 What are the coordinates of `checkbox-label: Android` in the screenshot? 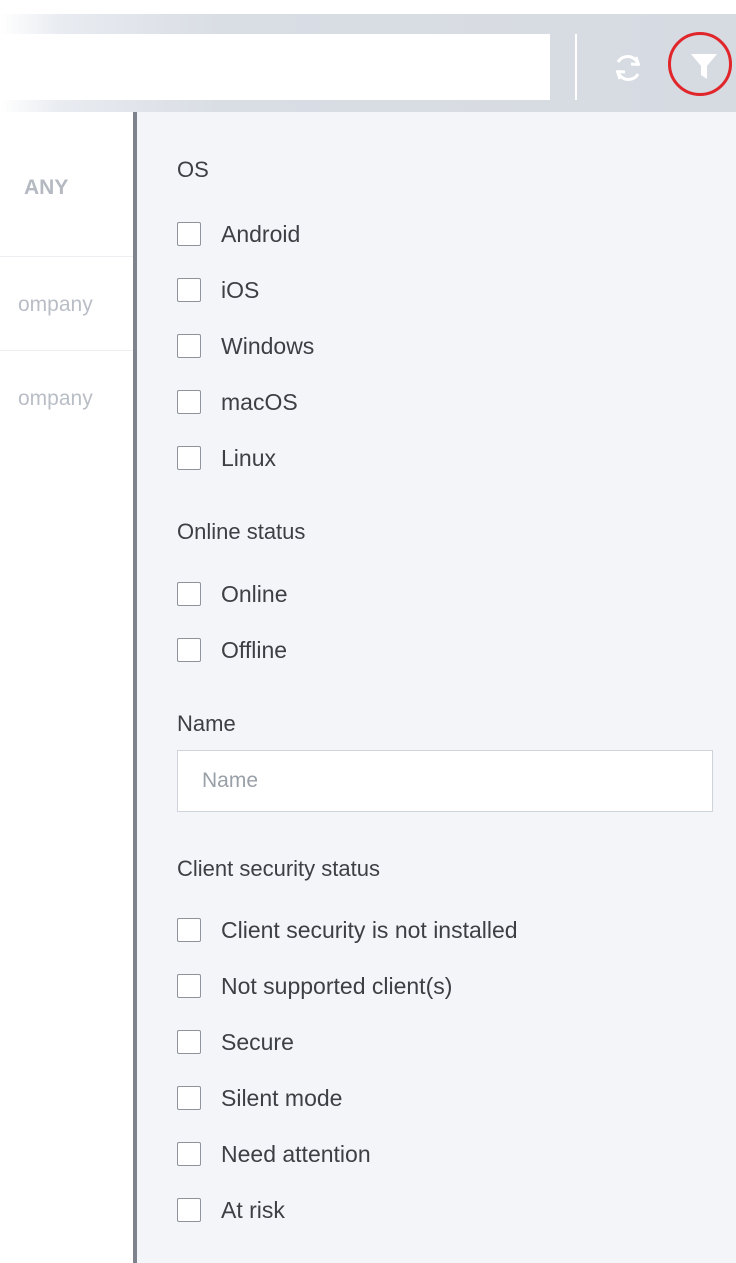 It's located at (261, 233).